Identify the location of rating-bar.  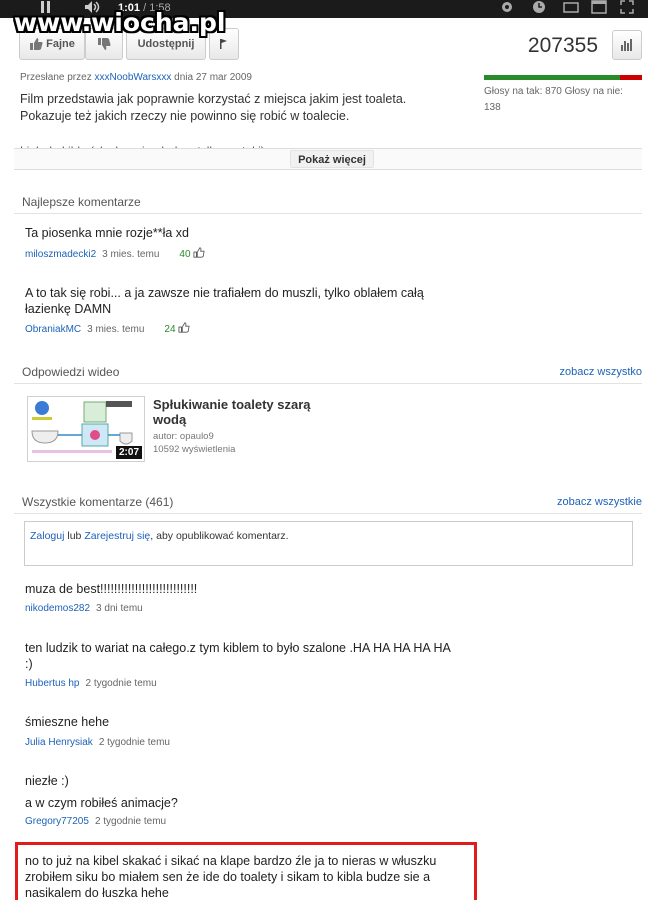
(563, 77).